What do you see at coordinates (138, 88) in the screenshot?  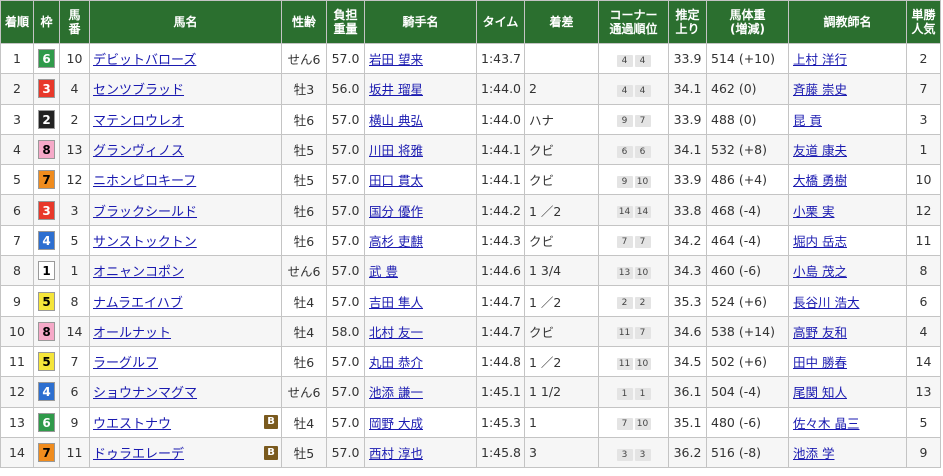 I see `horse-name-link: センツブラッド` at bounding box center [138, 88].